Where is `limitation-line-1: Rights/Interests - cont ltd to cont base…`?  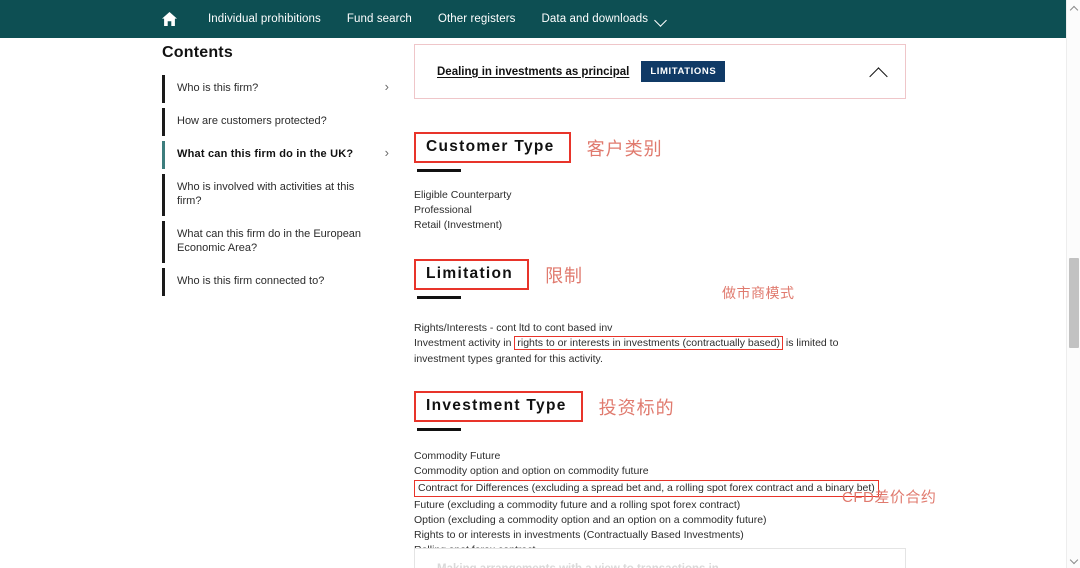 limitation-line-1: Rights/Interests - cont ltd to cont base… is located at coordinates (513, 328).